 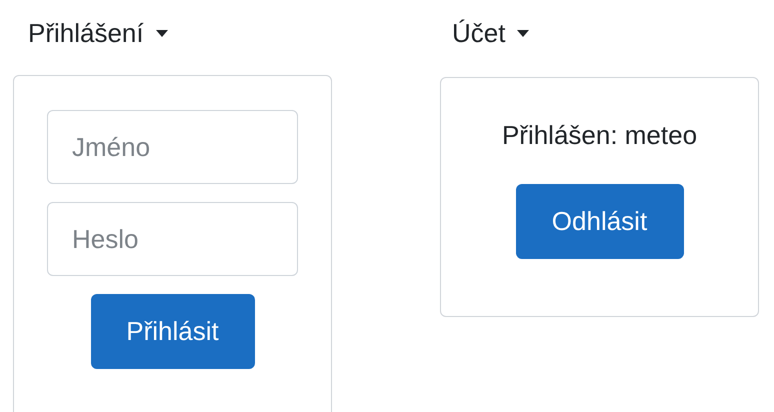 What do you see at coordinates (172, 331) in the screenshot?
I see `login-button: Přihlásit` at bounding box center [172, 331].